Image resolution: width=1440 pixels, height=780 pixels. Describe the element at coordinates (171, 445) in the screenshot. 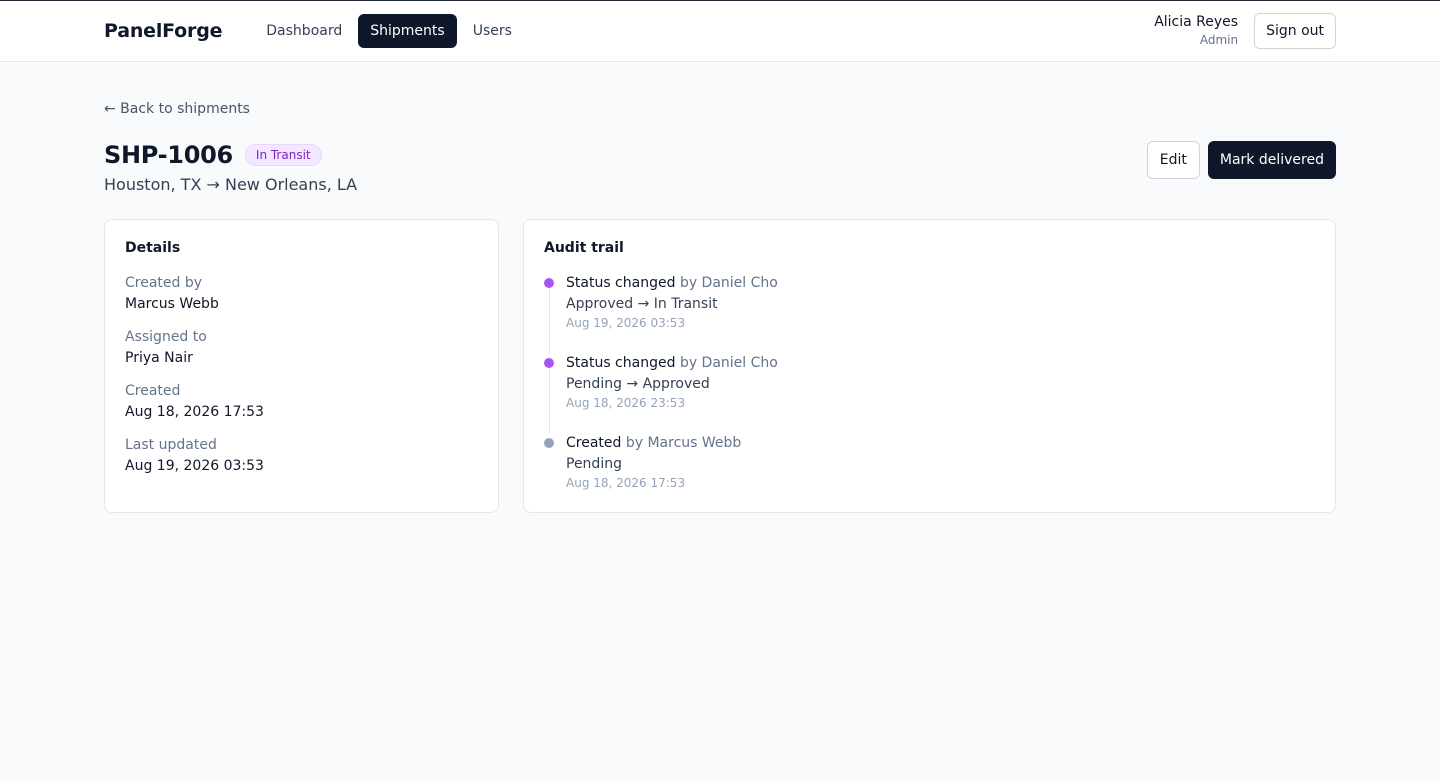

I see `field-label: Last updated` at that location.